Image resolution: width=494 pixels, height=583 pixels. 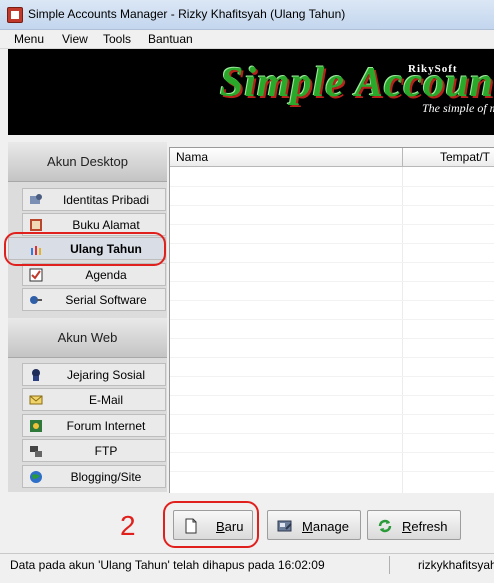 What do you see at coordinates (106, 477) in the screenshot?
I see `sidebar-item-label: Blogging/Site` at bounding box center [106, 477].